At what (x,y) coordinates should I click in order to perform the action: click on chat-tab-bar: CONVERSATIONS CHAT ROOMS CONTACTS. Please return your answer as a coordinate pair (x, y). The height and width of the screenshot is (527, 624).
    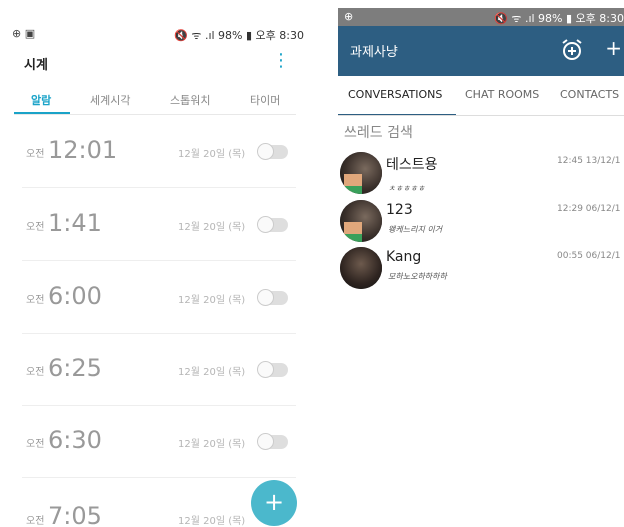
    Looking at the image, I should click on (481, 96).